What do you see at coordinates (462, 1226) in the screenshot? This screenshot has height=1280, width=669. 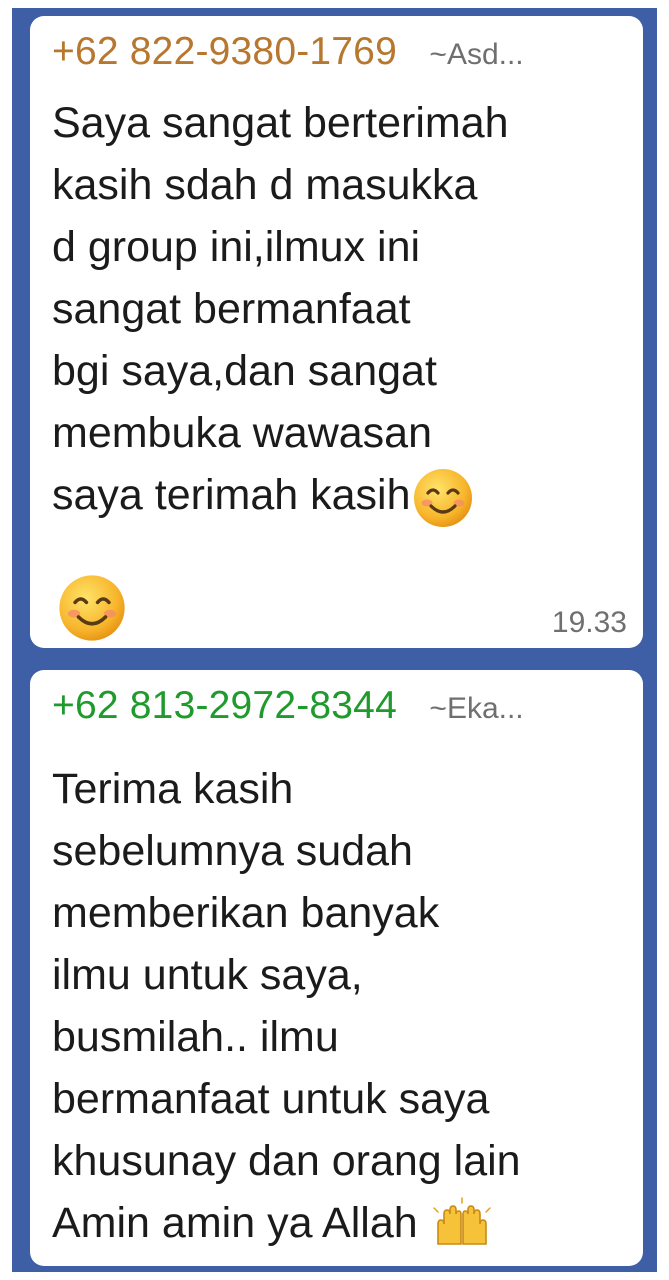 I see `raising-hands-icon` at bounding box center [462, 1226].